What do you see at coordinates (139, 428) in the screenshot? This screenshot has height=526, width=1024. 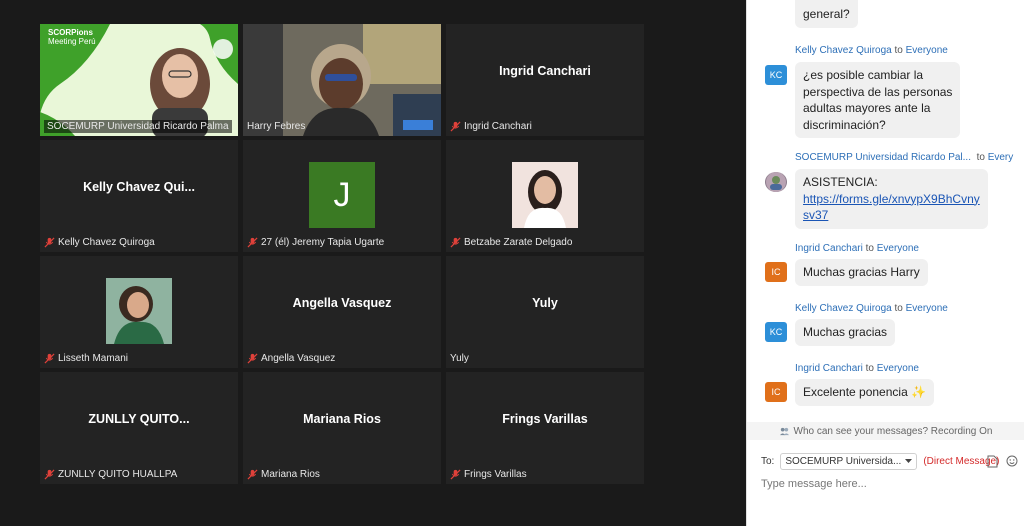 I see `video-tile-zunlly: ZUNLLY QUITO... ZUNLLY QUITO HUALLPA` at bounding box center [139, 428].